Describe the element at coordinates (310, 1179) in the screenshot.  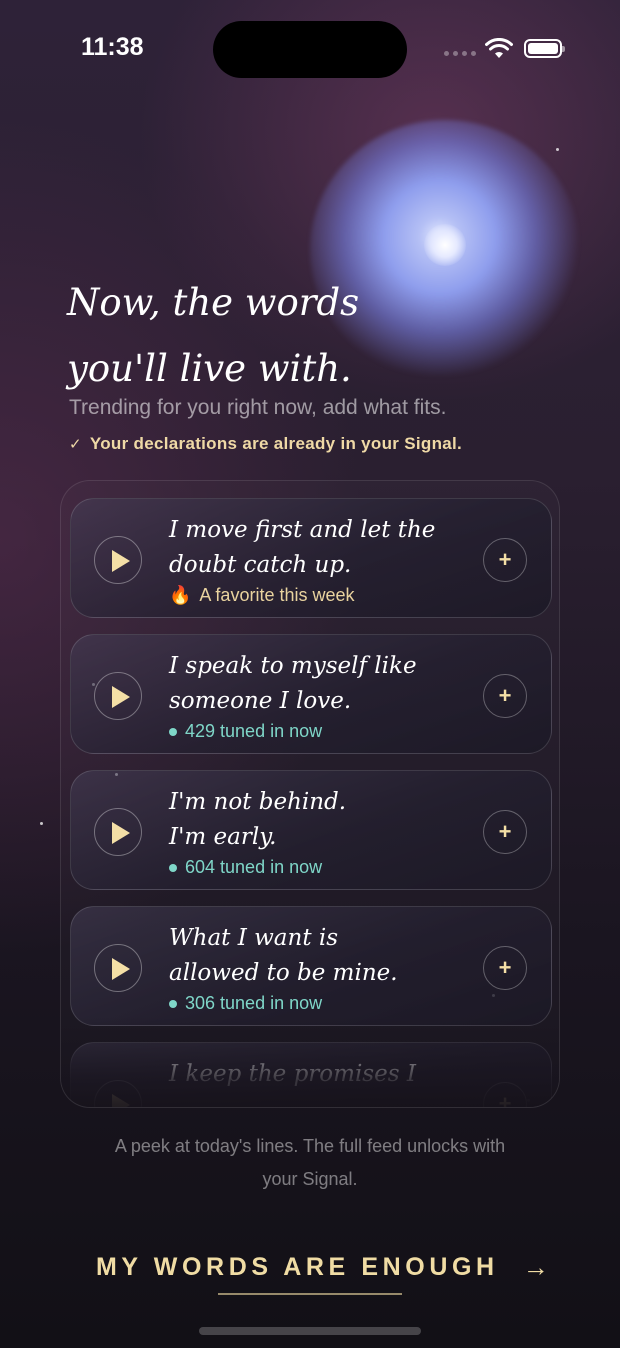
I see `peek-line: your Signal.` at that location.